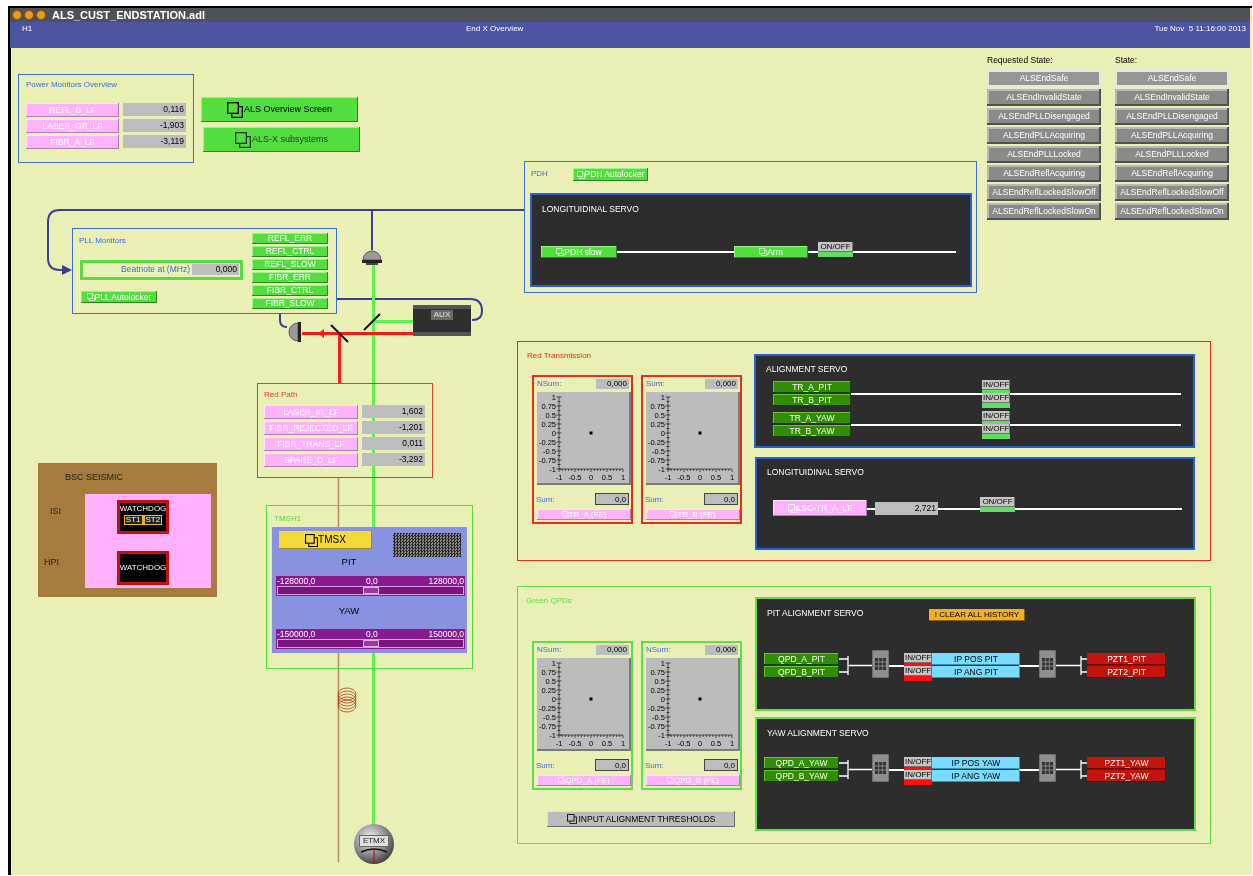  I want to click on signal-button: FIBR_ERR, so click(290, 277).